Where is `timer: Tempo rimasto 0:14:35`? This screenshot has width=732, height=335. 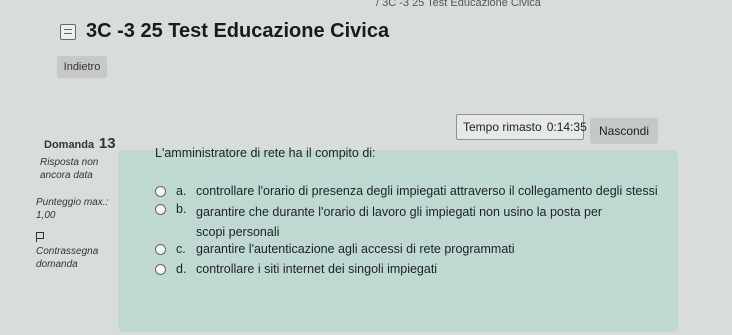
timer: Tempo rimasto 0:14:35 is located at coordinates (521, 127).